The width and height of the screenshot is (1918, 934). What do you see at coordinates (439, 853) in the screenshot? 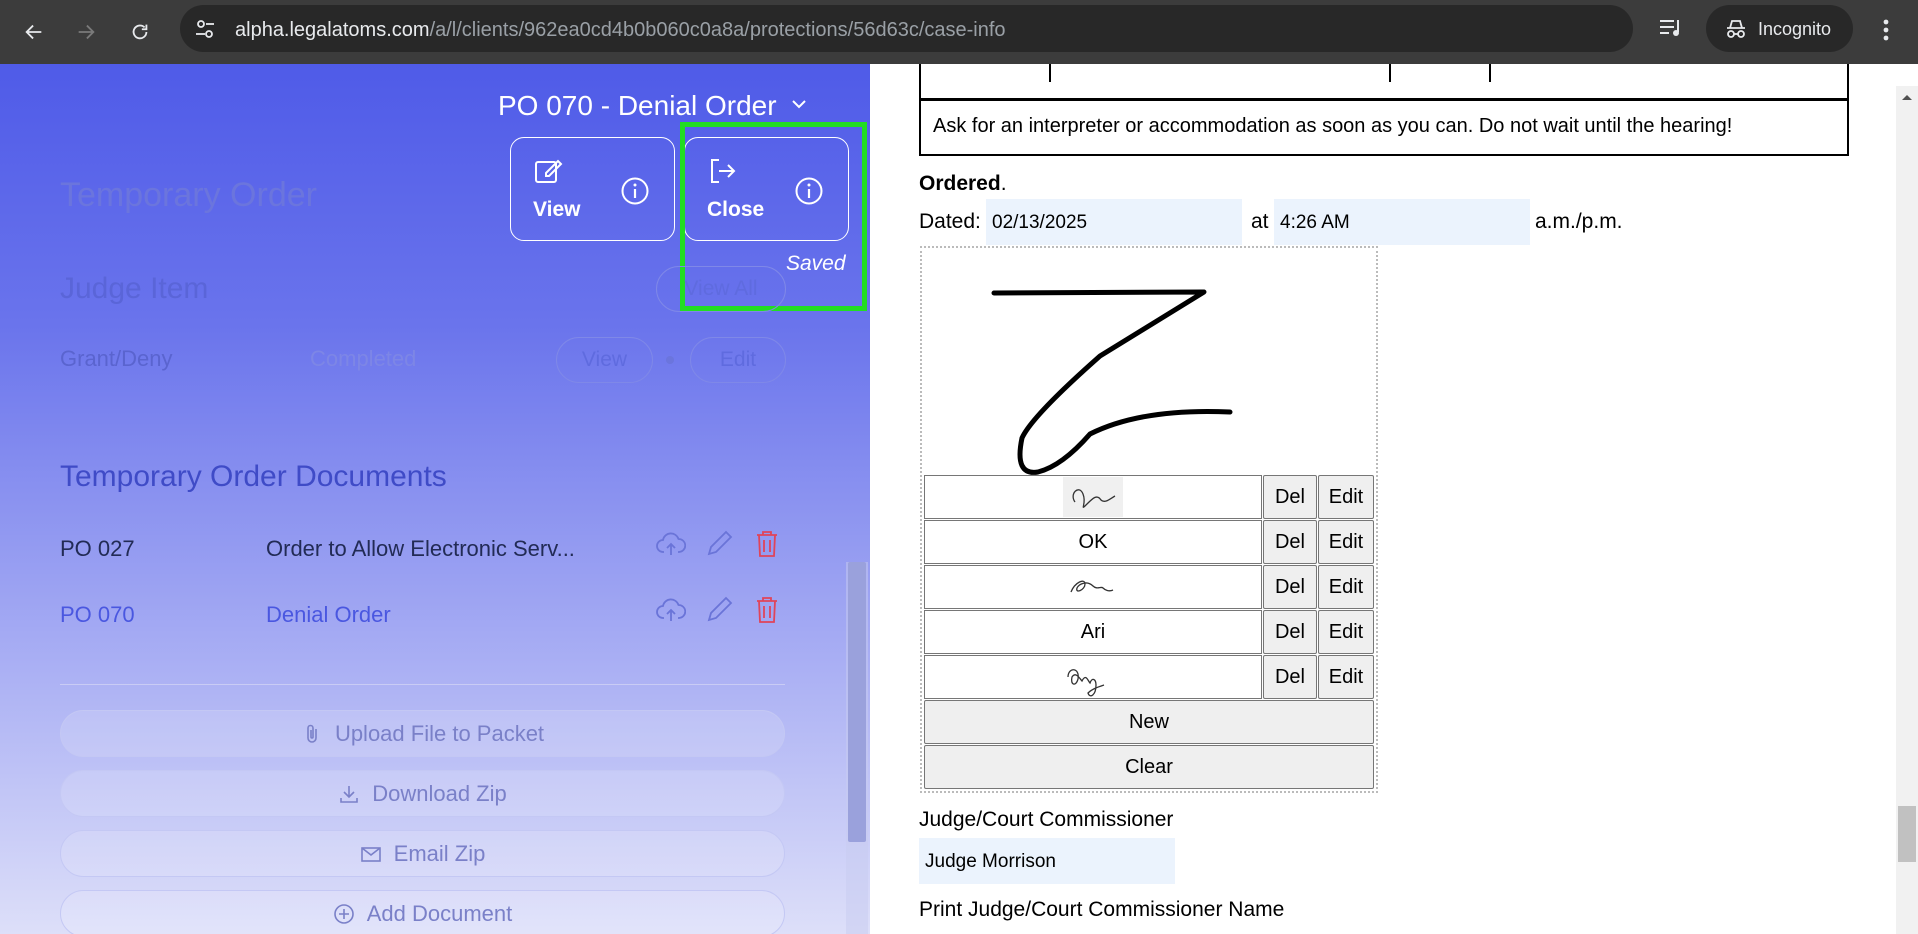
I see `email-zip-label: Email Zip` at bounding box center [439, 853].